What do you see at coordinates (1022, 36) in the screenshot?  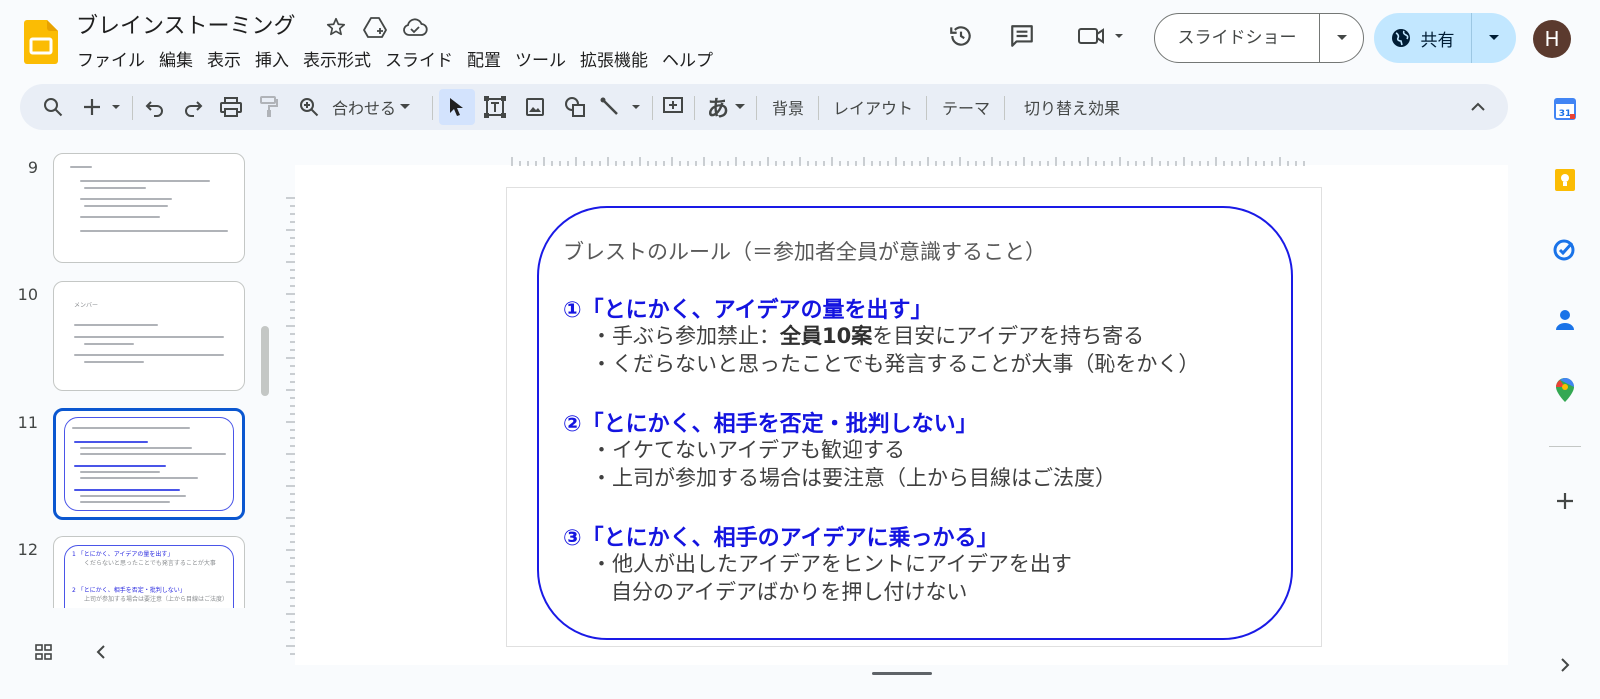 I see `comments-icon` at bounding box center [1022, 36].